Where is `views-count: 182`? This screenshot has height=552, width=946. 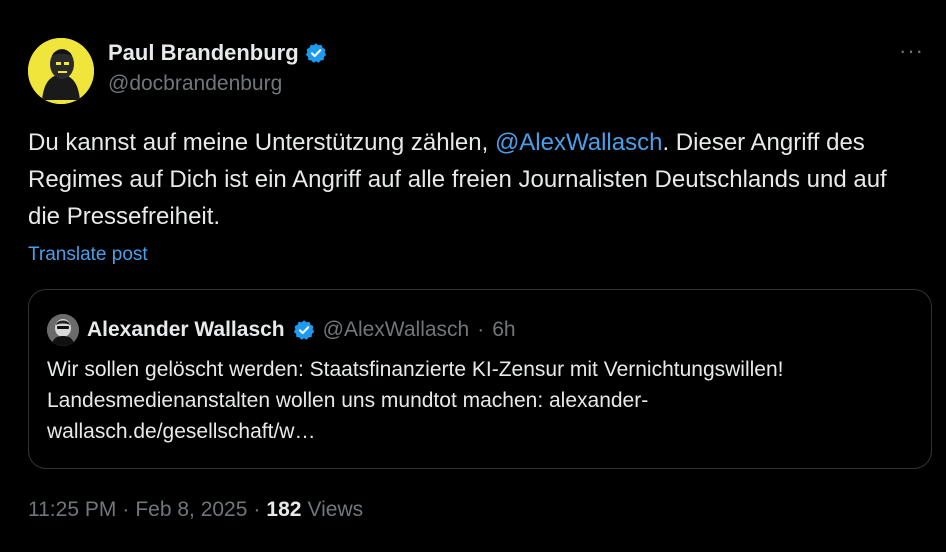 views-count: 182 is located at coordinates (284, 509).